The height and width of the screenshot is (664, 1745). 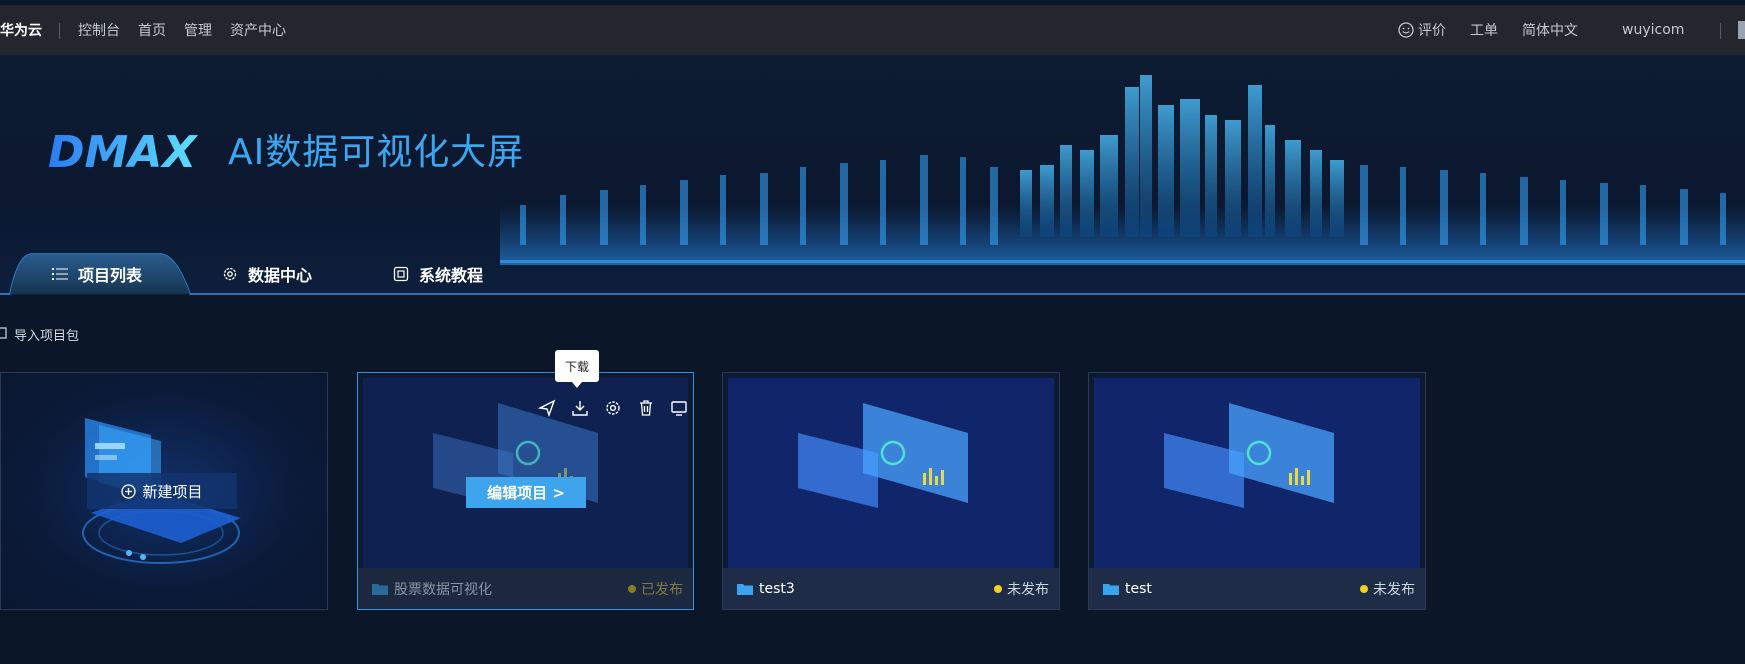 What do you see at coordinates (182, 30) in the screenshot?
I see `top-nav: 控制台 首页 管理 资产中心` at bounding box center [182, 30].